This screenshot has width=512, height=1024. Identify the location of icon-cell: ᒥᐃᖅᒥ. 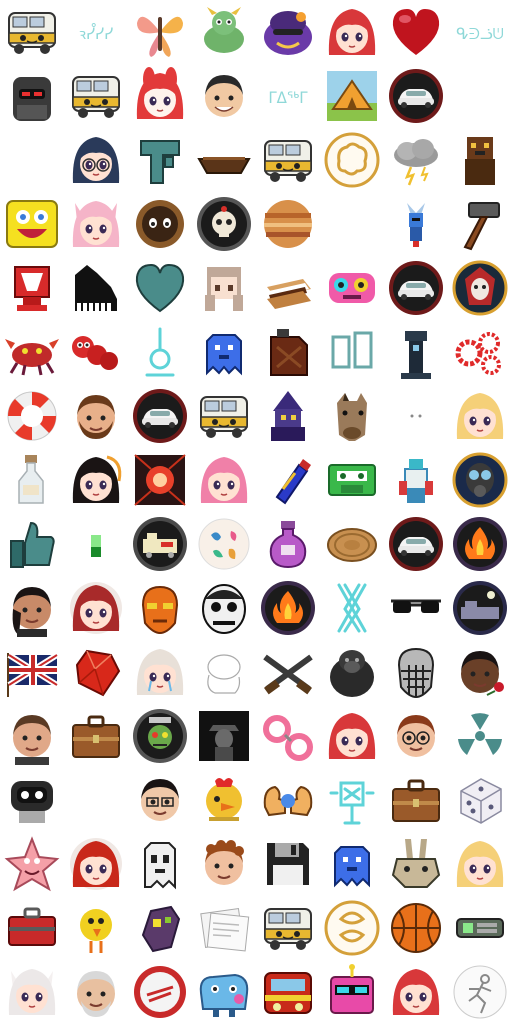
(288, 96).